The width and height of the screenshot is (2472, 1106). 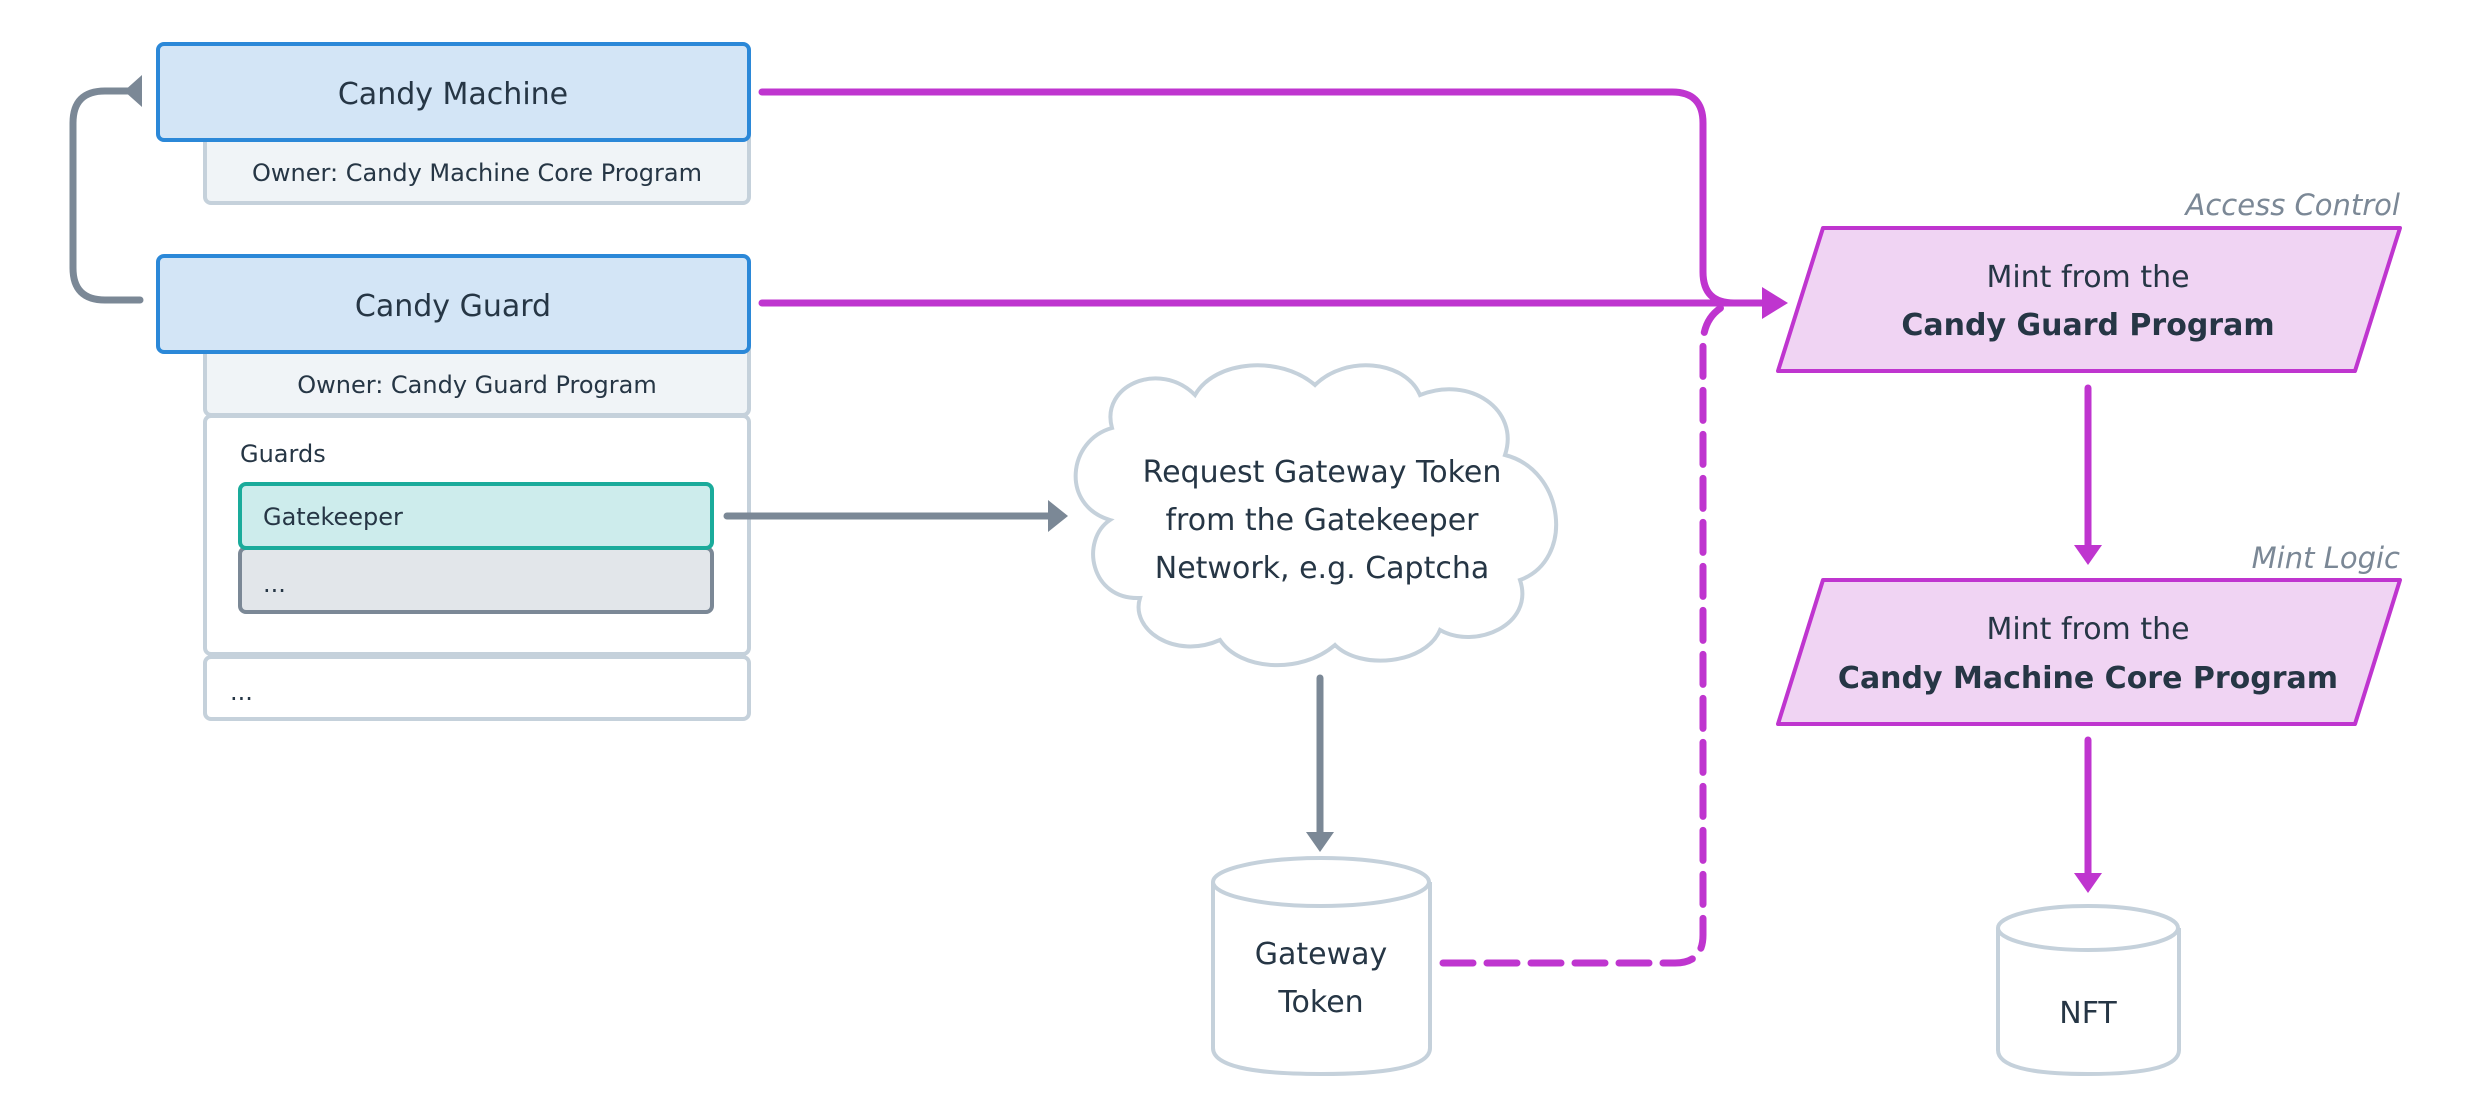 What do you see at coordinates (1322, 472) in the screenshot?
I see `cloud-line-1: Request Gateway Token` at bounding box center [1322, 472].